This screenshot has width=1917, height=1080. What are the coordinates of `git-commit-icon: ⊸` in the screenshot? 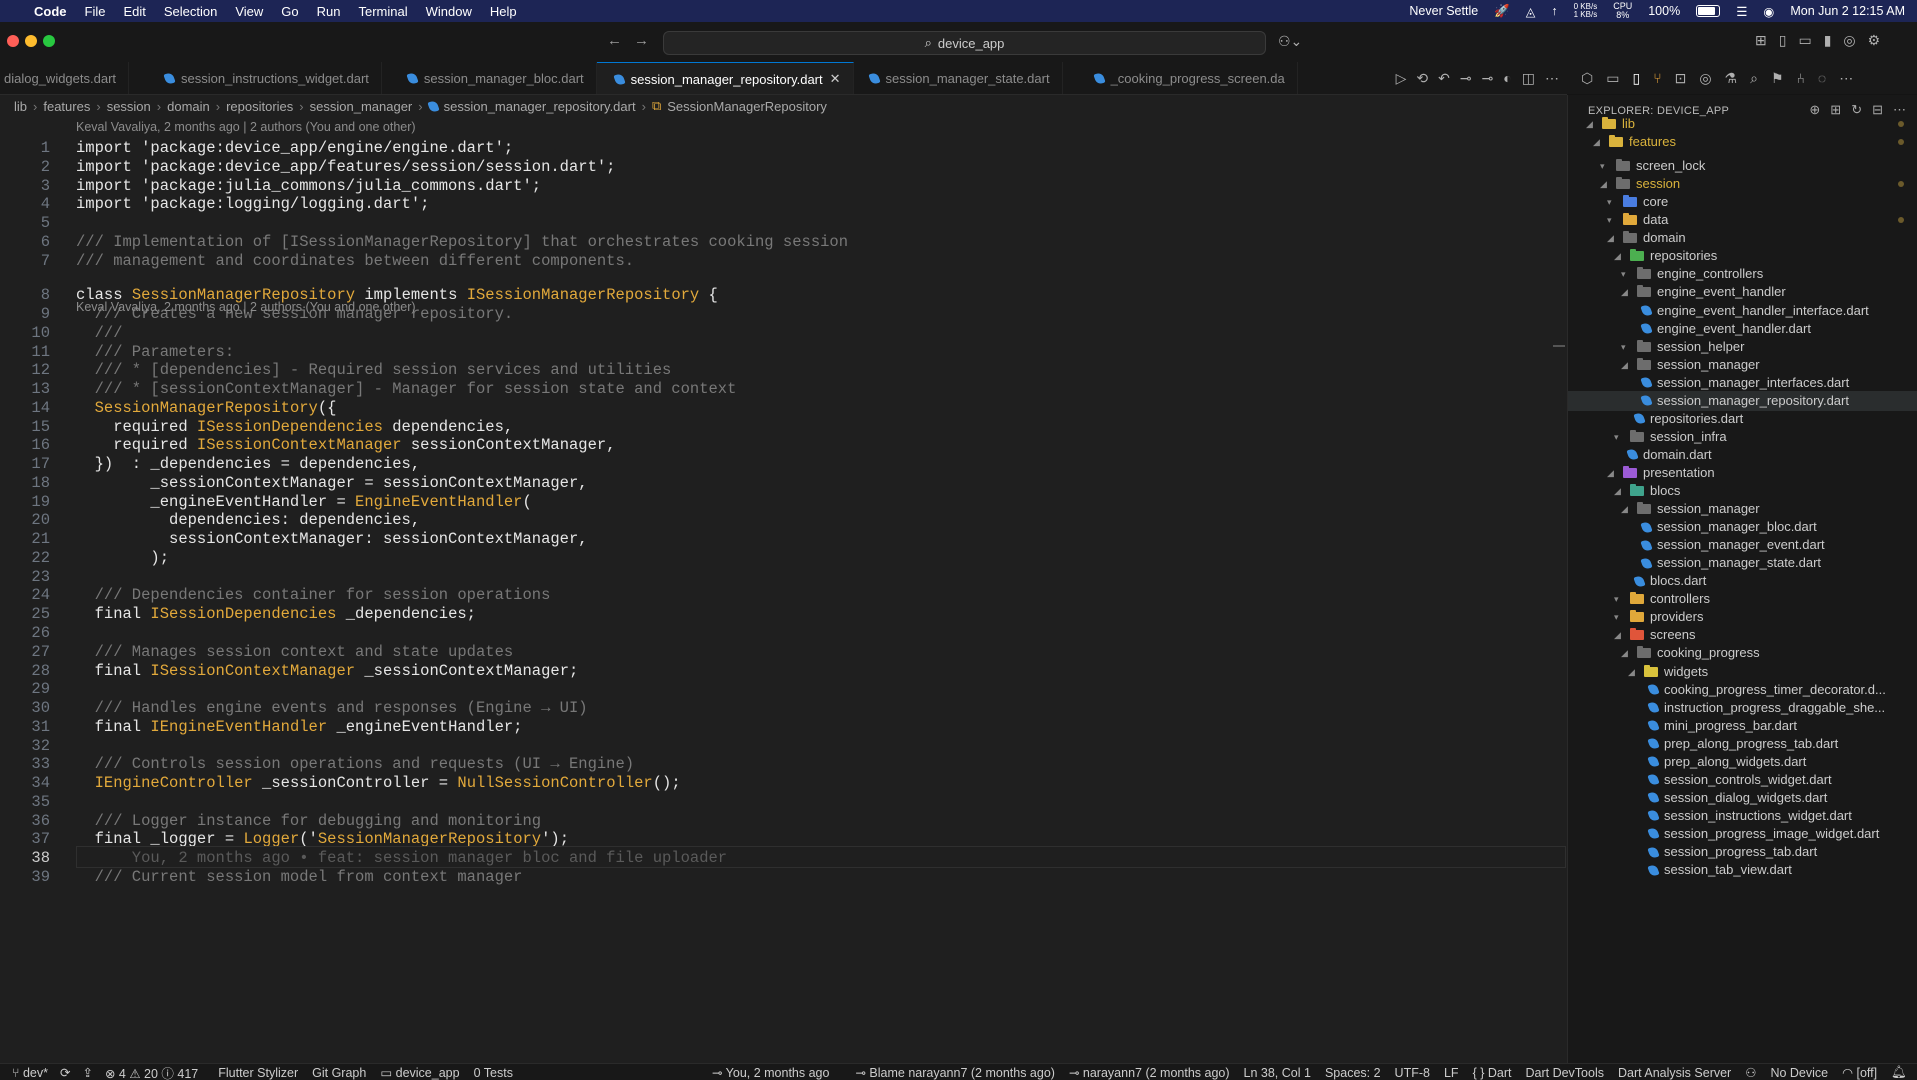 It's located at (1466, 78).